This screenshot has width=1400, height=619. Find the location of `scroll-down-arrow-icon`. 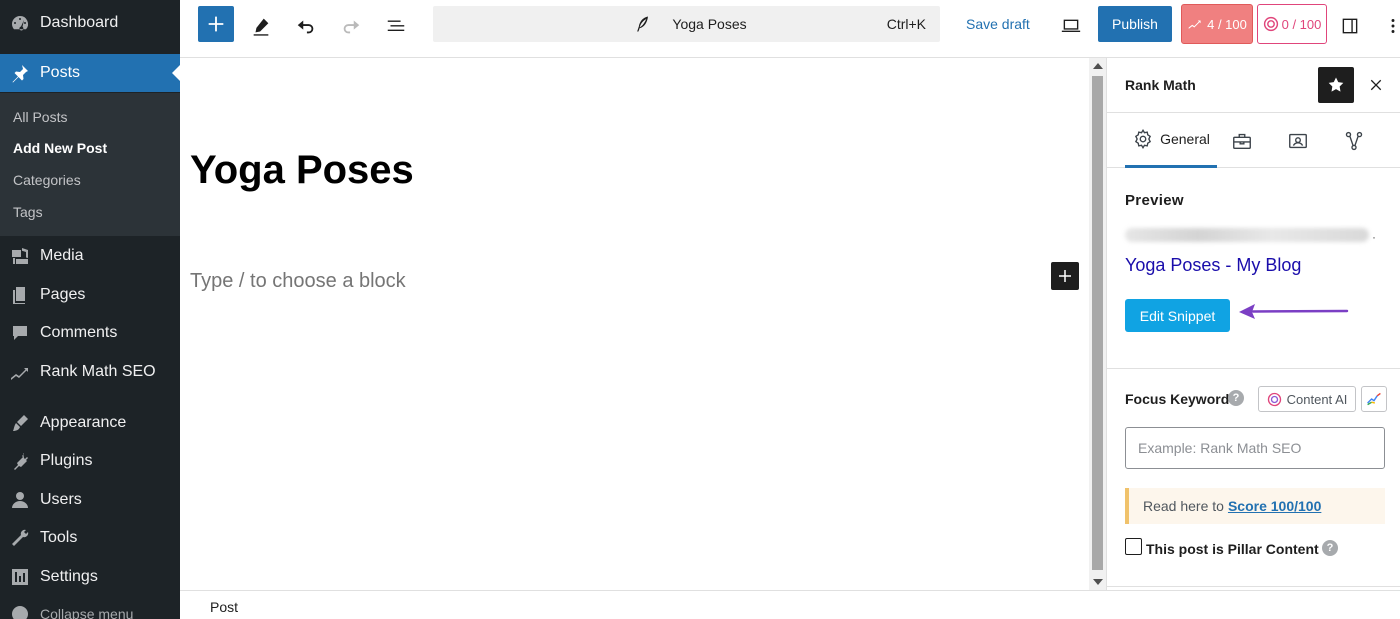

scroll-down-arrow-icon is located at coordinates (1098, 582).